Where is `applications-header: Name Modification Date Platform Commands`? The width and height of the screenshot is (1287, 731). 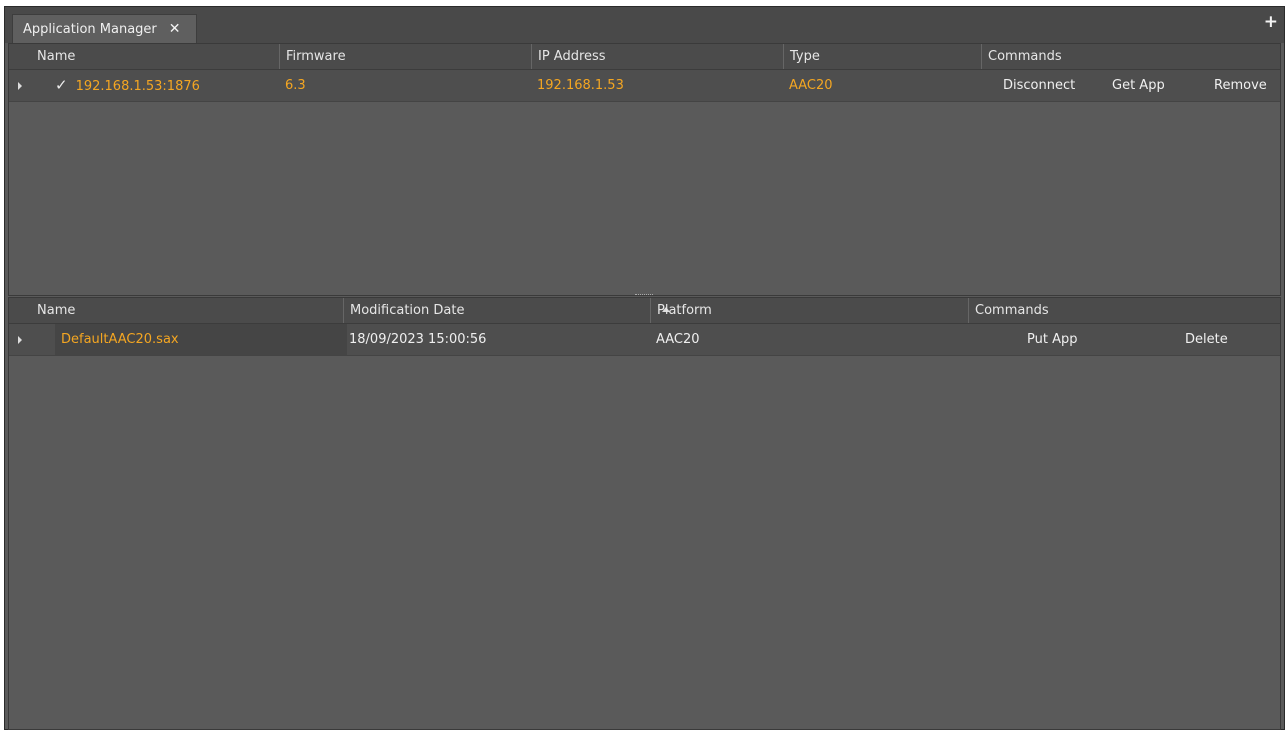 applications-header: Name Modification Date Platform Commands is located at coordinates (644, 311).